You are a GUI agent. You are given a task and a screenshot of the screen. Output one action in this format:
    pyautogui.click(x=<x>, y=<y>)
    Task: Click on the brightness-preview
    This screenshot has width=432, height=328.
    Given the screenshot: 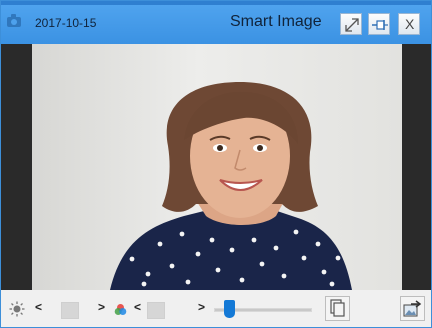 What is the action you would take?
    pyautogui.click(x=70, y=310)
    